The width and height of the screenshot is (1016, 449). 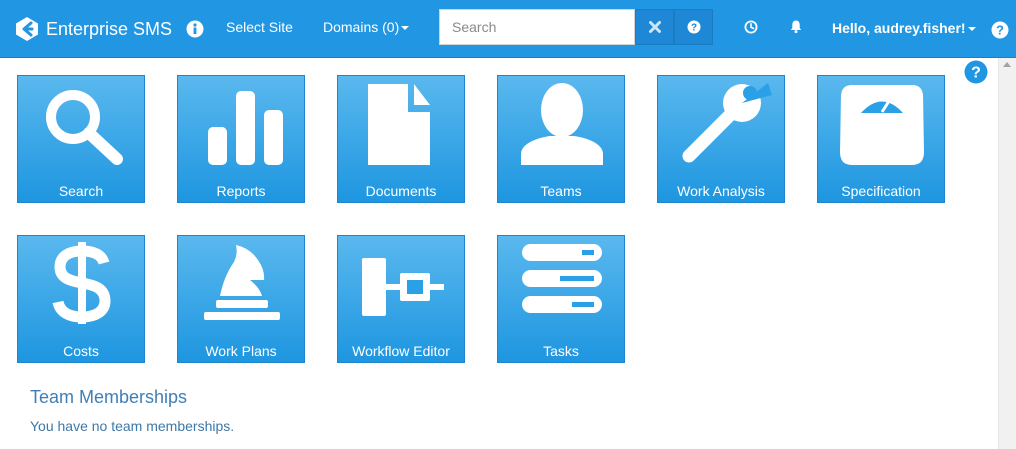 I want to click on close-icon, so click(x=654, y=27).